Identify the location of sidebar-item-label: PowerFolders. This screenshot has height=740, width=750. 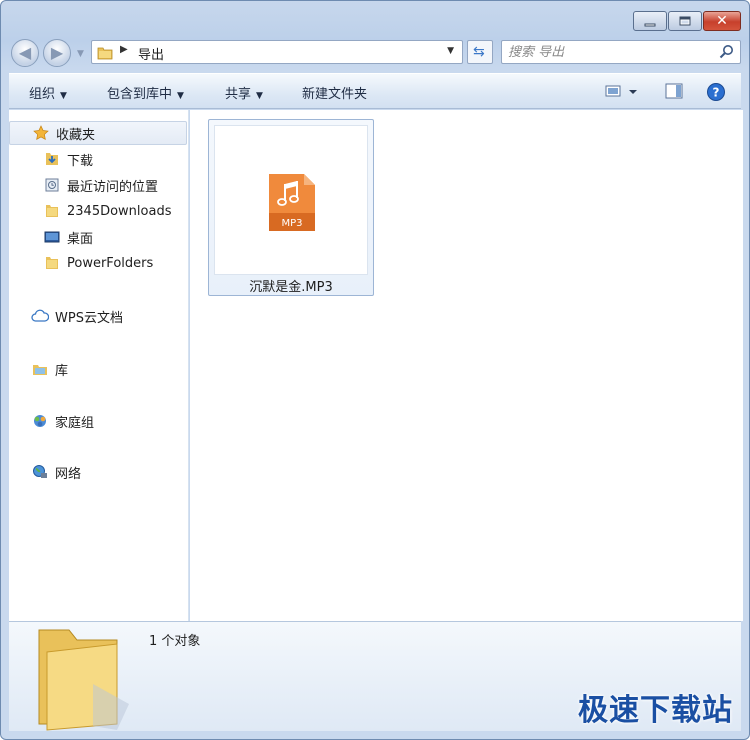
(110, 263).